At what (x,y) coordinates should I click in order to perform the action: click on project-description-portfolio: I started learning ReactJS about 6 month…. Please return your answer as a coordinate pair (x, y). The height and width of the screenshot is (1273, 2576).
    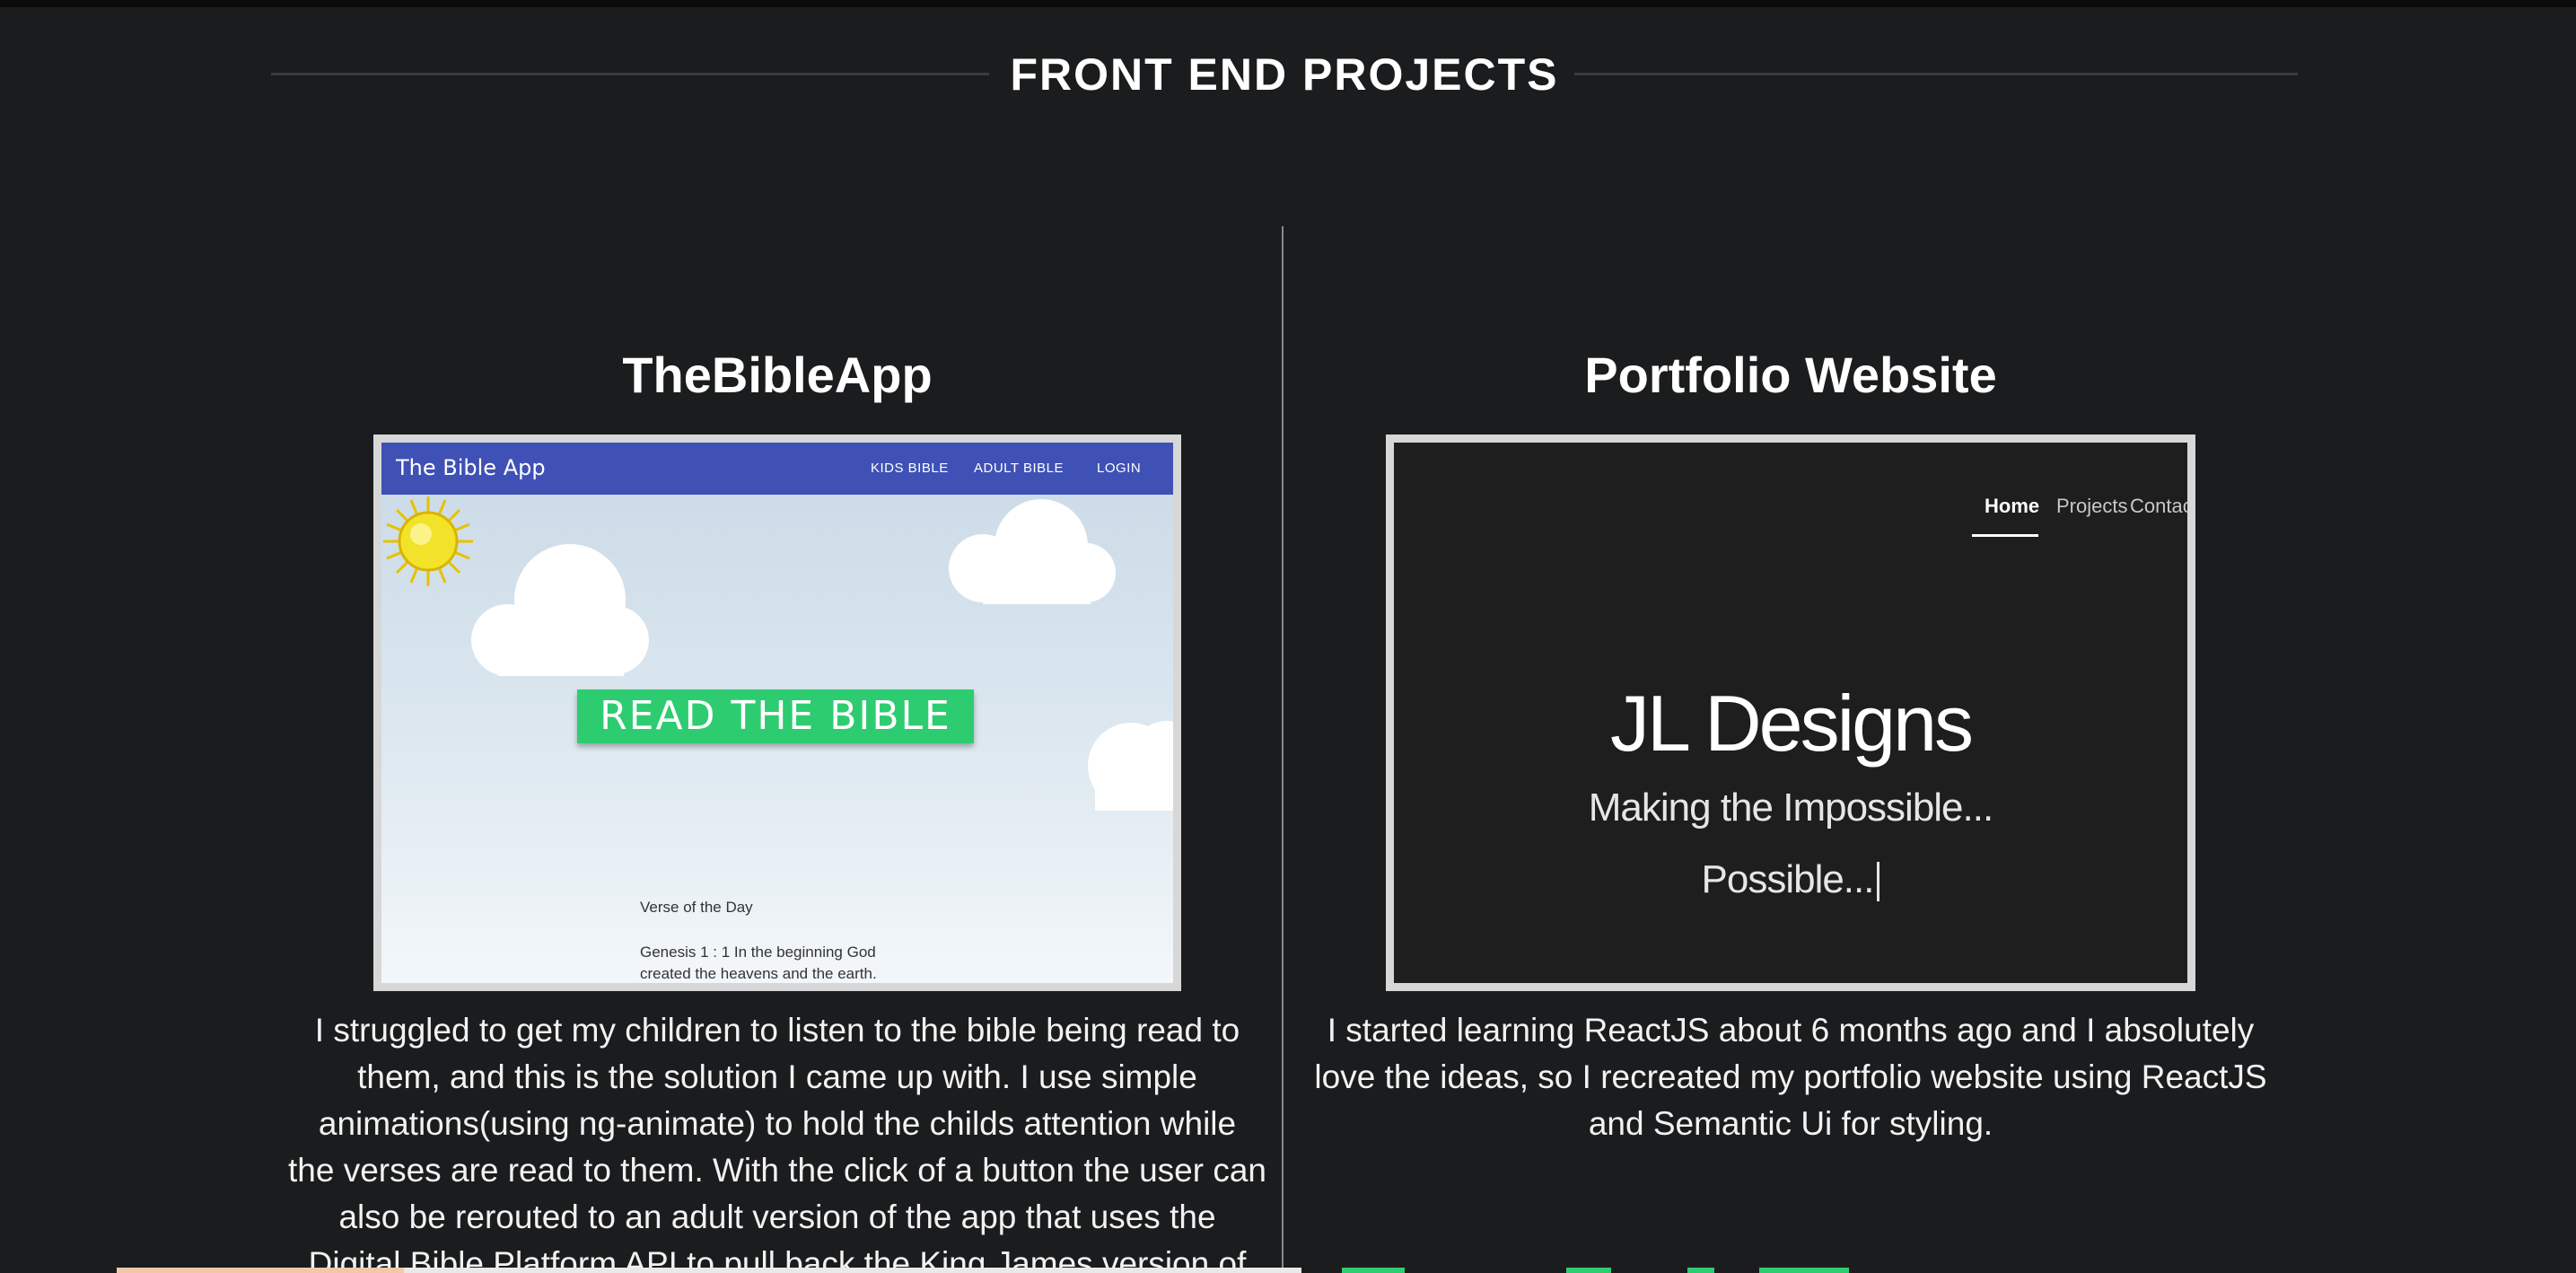
    Looking at the image, I should click on (1790, 1077).